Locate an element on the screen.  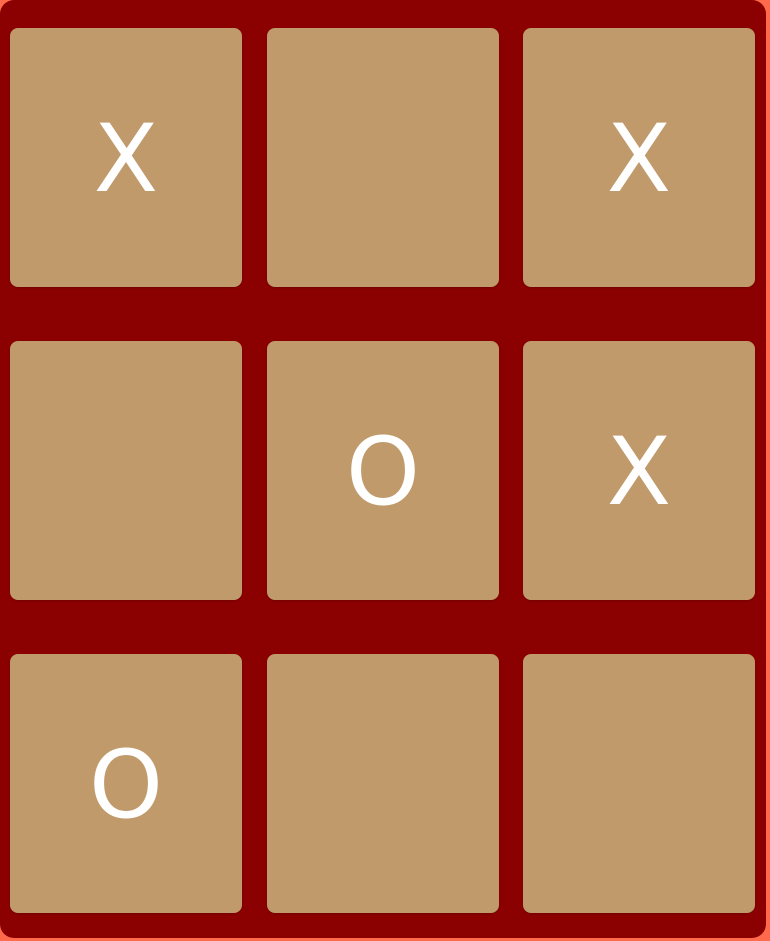
cell-r1-c2 is located at coordinates (383, 157).